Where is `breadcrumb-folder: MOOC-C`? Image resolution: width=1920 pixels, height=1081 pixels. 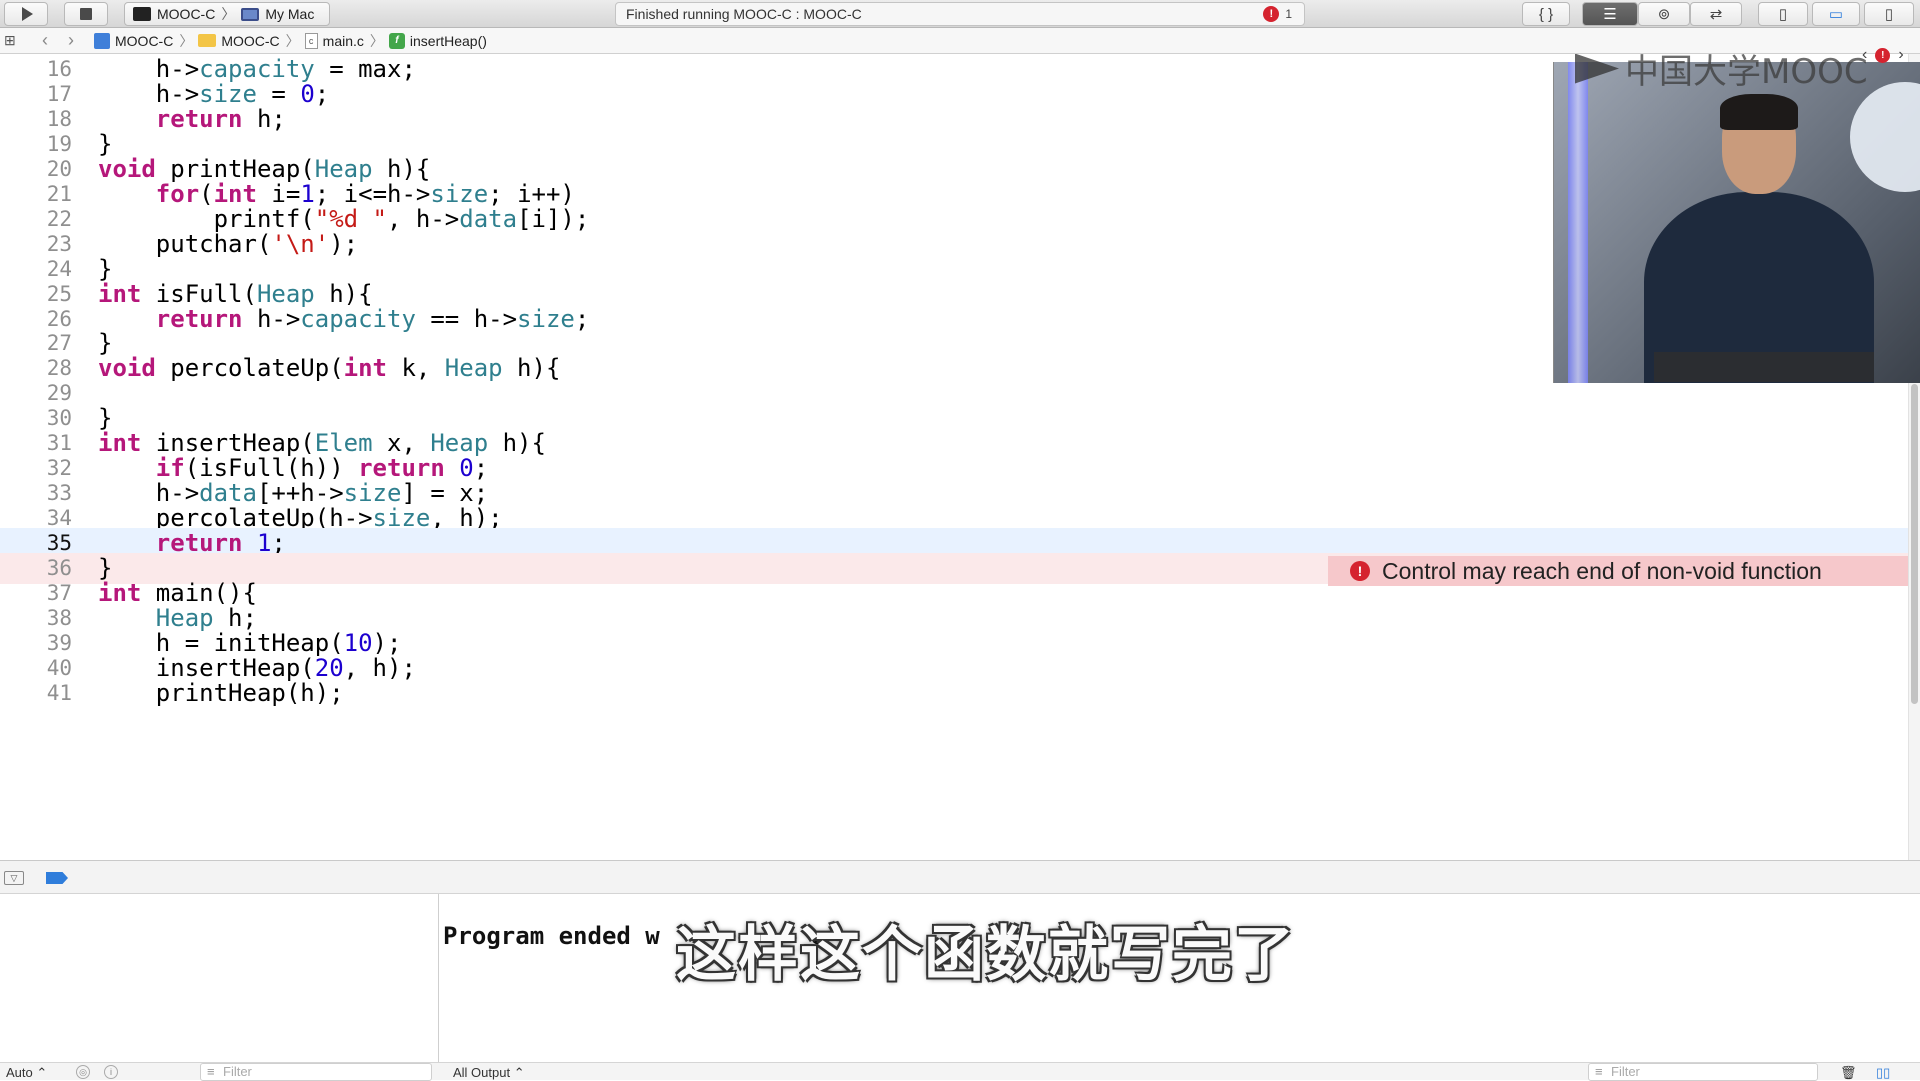 breadcrumb-folder: MOOC-C is located at coordinates (239, 40).